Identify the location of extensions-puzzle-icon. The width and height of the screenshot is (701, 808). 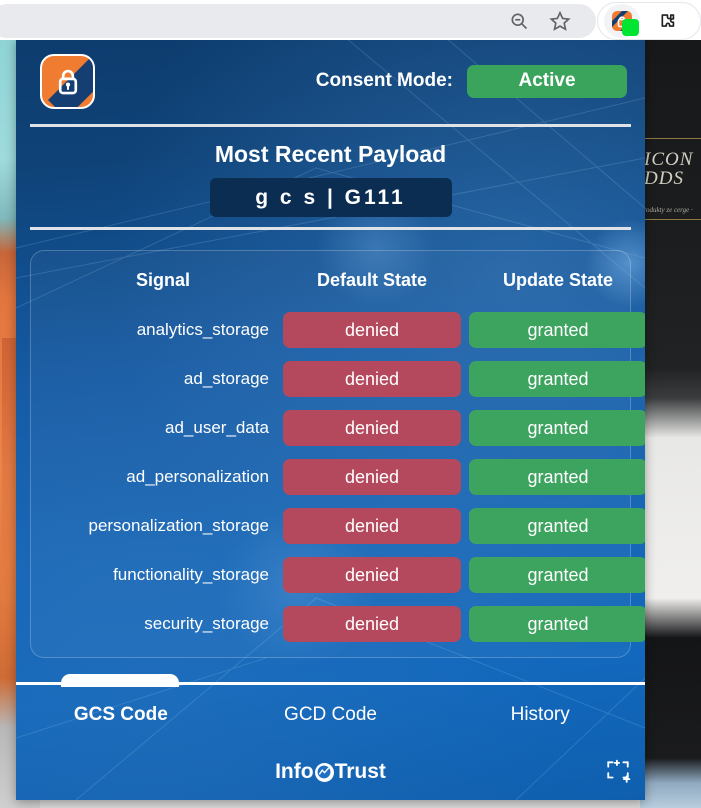
(667, 21).